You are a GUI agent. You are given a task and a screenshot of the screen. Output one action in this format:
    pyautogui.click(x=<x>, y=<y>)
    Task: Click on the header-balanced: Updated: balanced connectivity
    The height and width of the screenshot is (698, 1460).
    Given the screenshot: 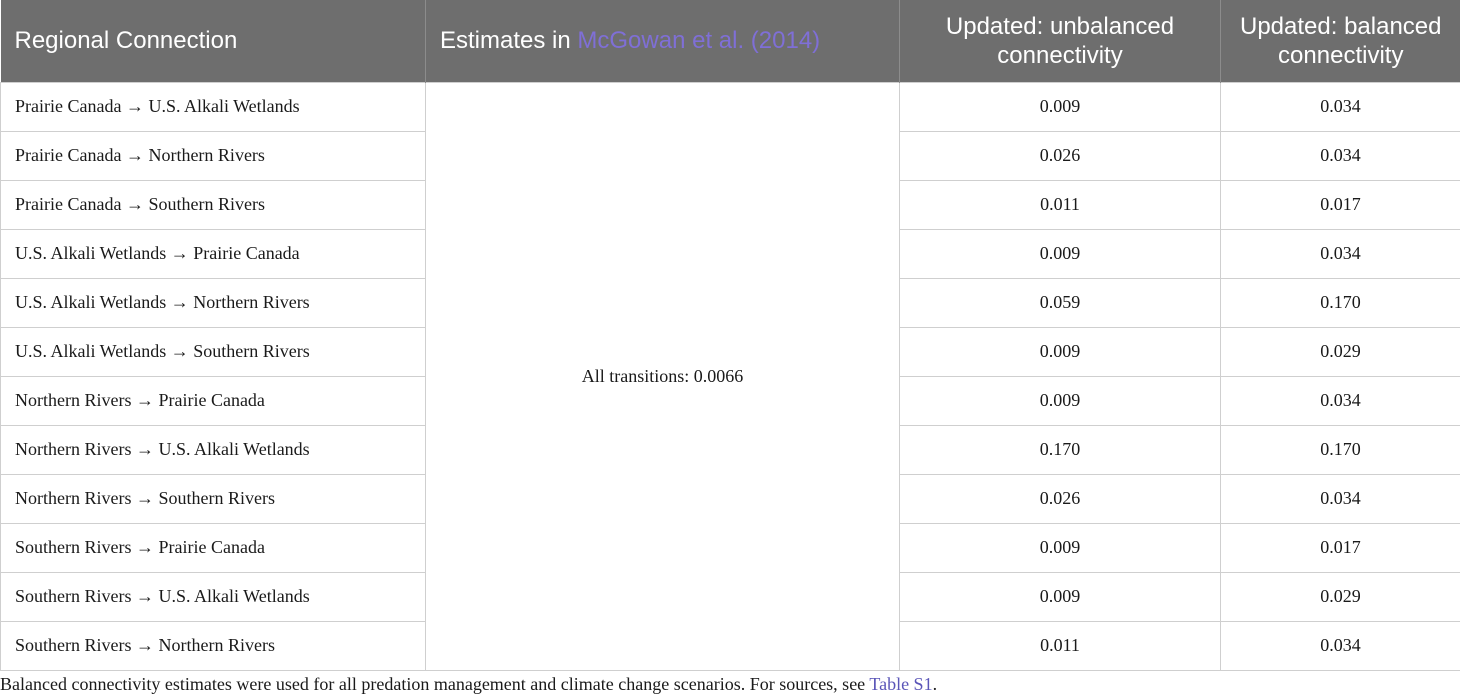 What is the action you would take?
    pyautogui.click(x=1340, y=41)
    